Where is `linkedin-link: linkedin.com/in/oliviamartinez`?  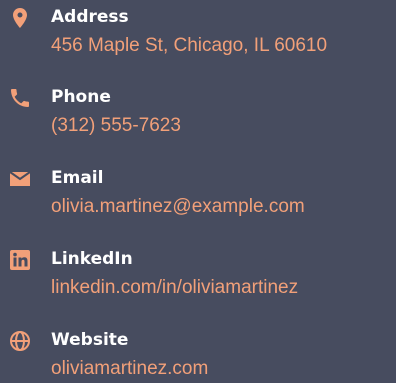 linkedin-link: linkedin.com/in/oliviamartinez is located at coordinates (174, 288).